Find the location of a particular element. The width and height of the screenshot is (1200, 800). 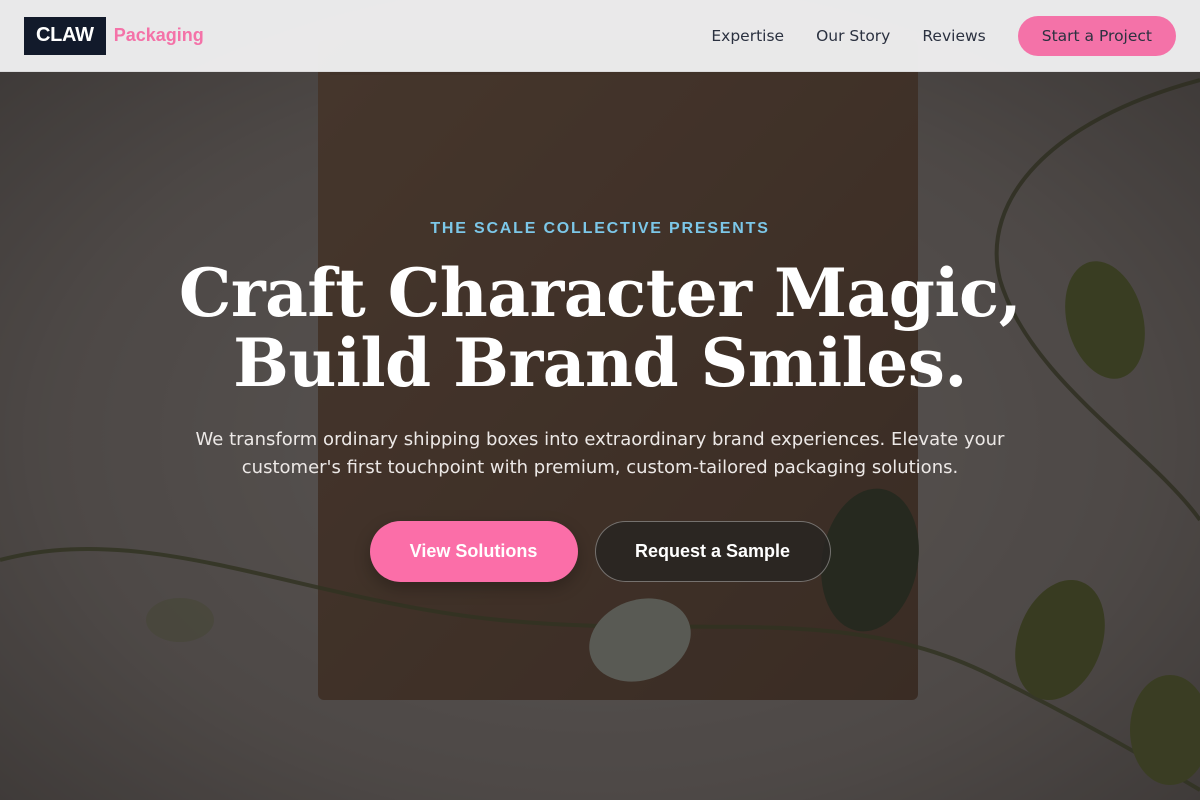

view-solutions-button: View Solutions is located at coordinates (473, 551).